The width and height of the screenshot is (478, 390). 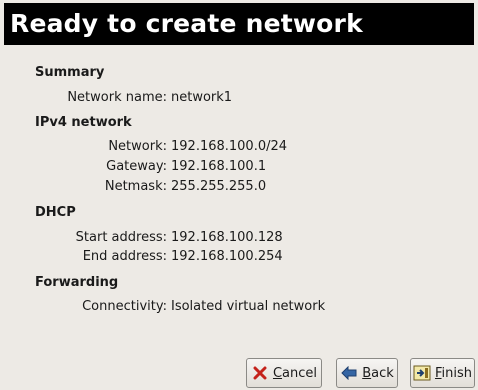 What do you see at coordinates (295, 373) in the screenshot?
I see `cancel-button-label: Cancel` at bounding box center [295, 373].